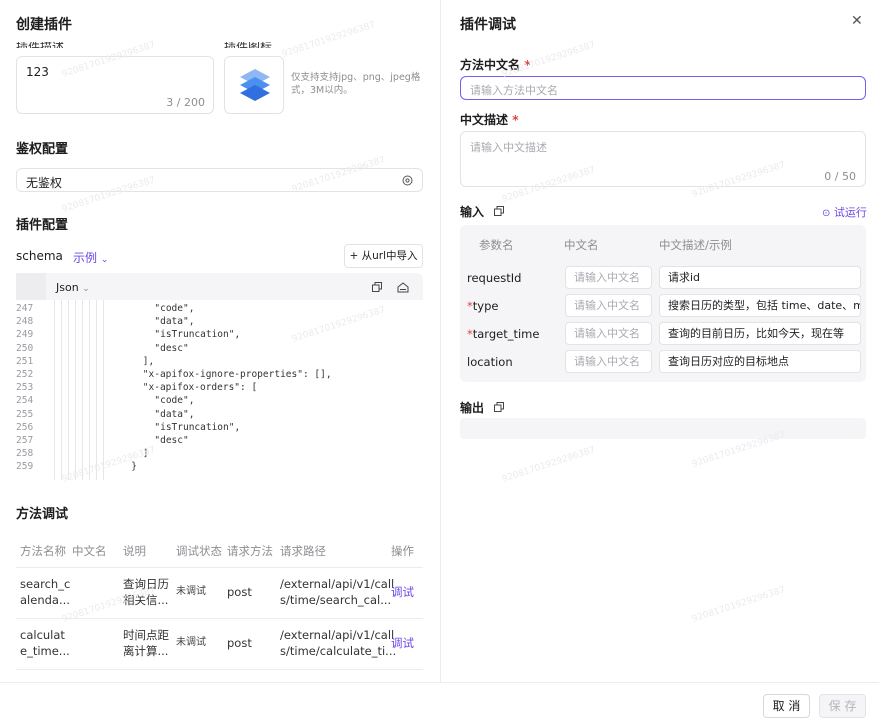 Image resolution: width=879 pixels, height=720 pixels. Describe the element at coordinates (25, 322) in the screenshot. I see `code-line-number: 248` at that location.